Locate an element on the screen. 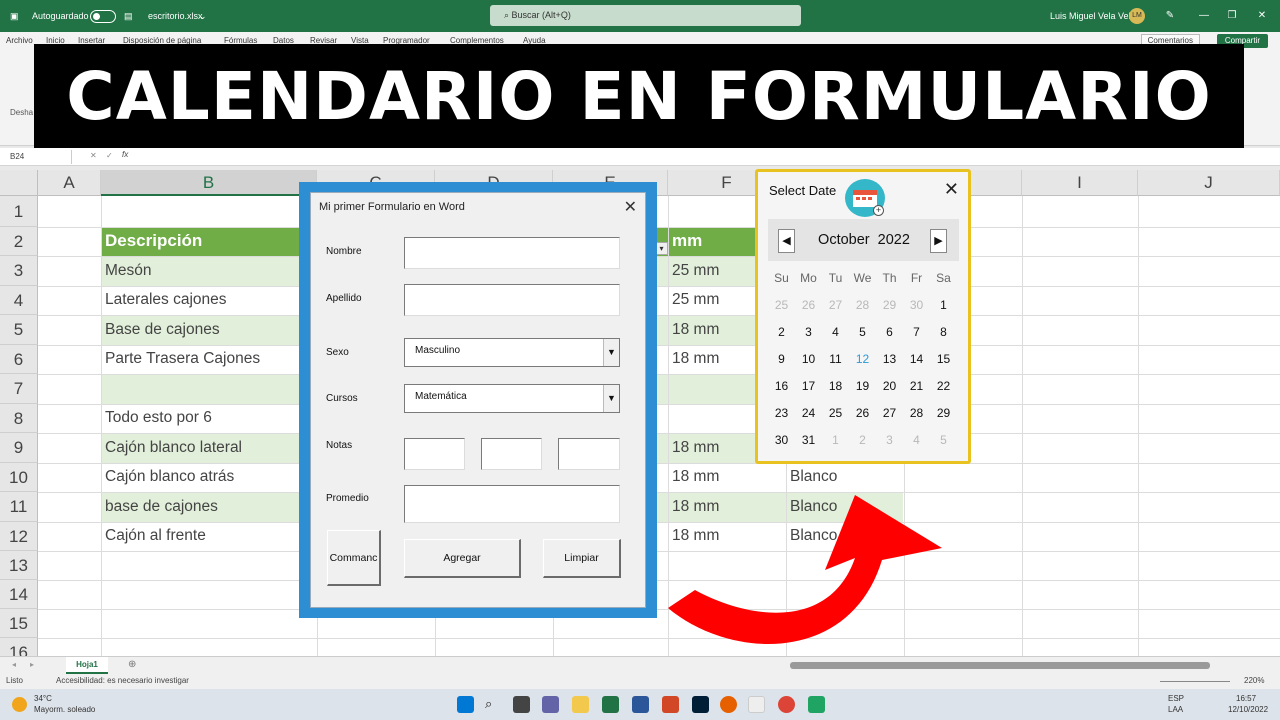 This screenshot has width=1280, height=720. calendar-day: 28 is located at coordinates (916, 413).